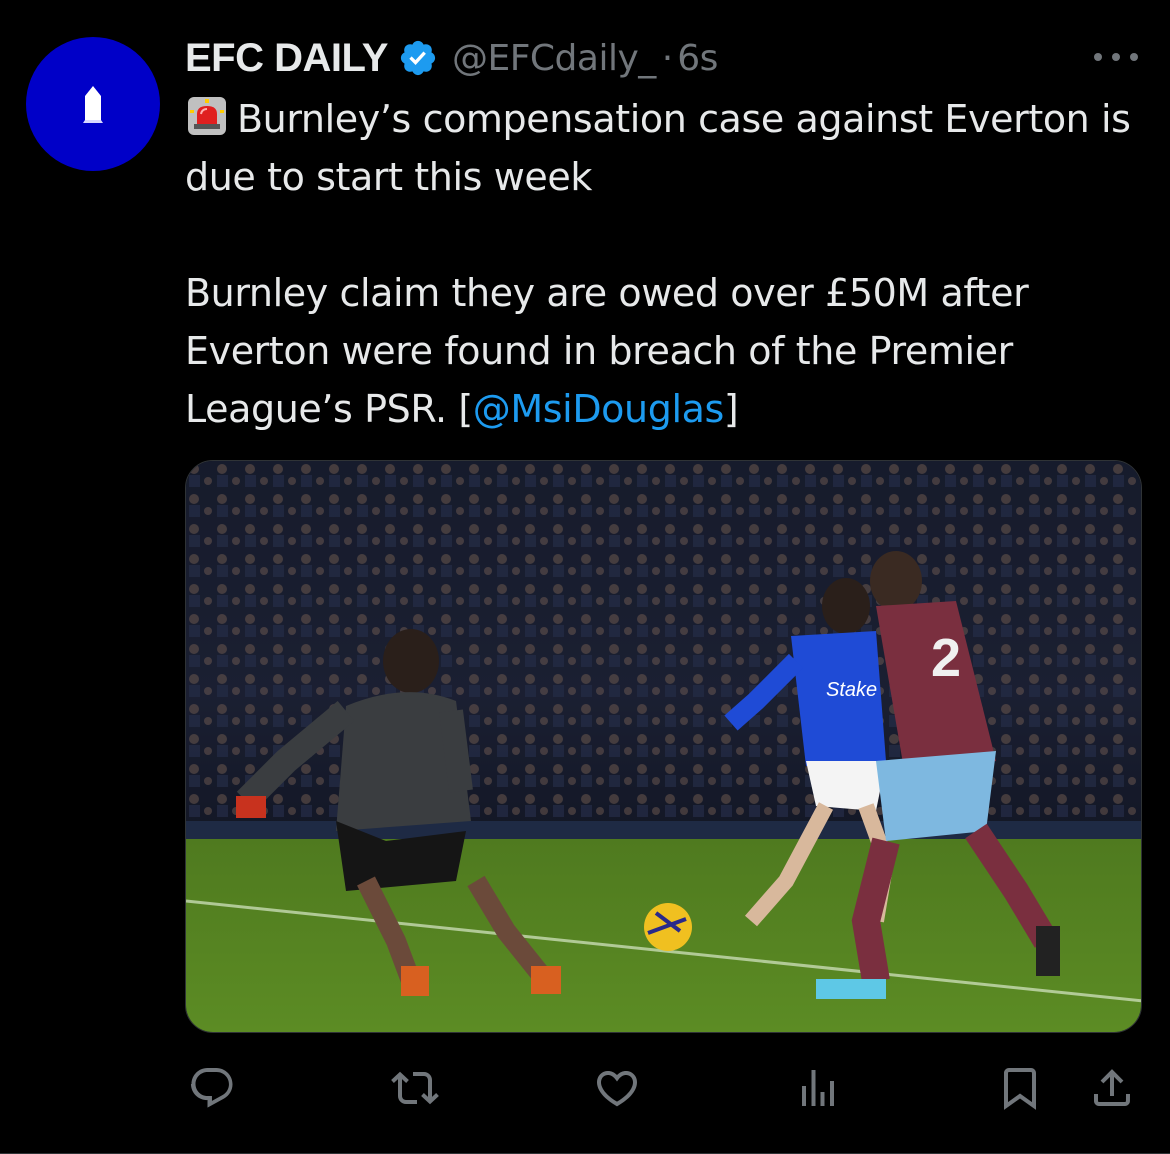 The height and width of the screenshot is (1154, 1170). What do you see at coordinates (697, 58) in the screenshot?
I see `timestamp: 6s` at bounding box center [697, 58].